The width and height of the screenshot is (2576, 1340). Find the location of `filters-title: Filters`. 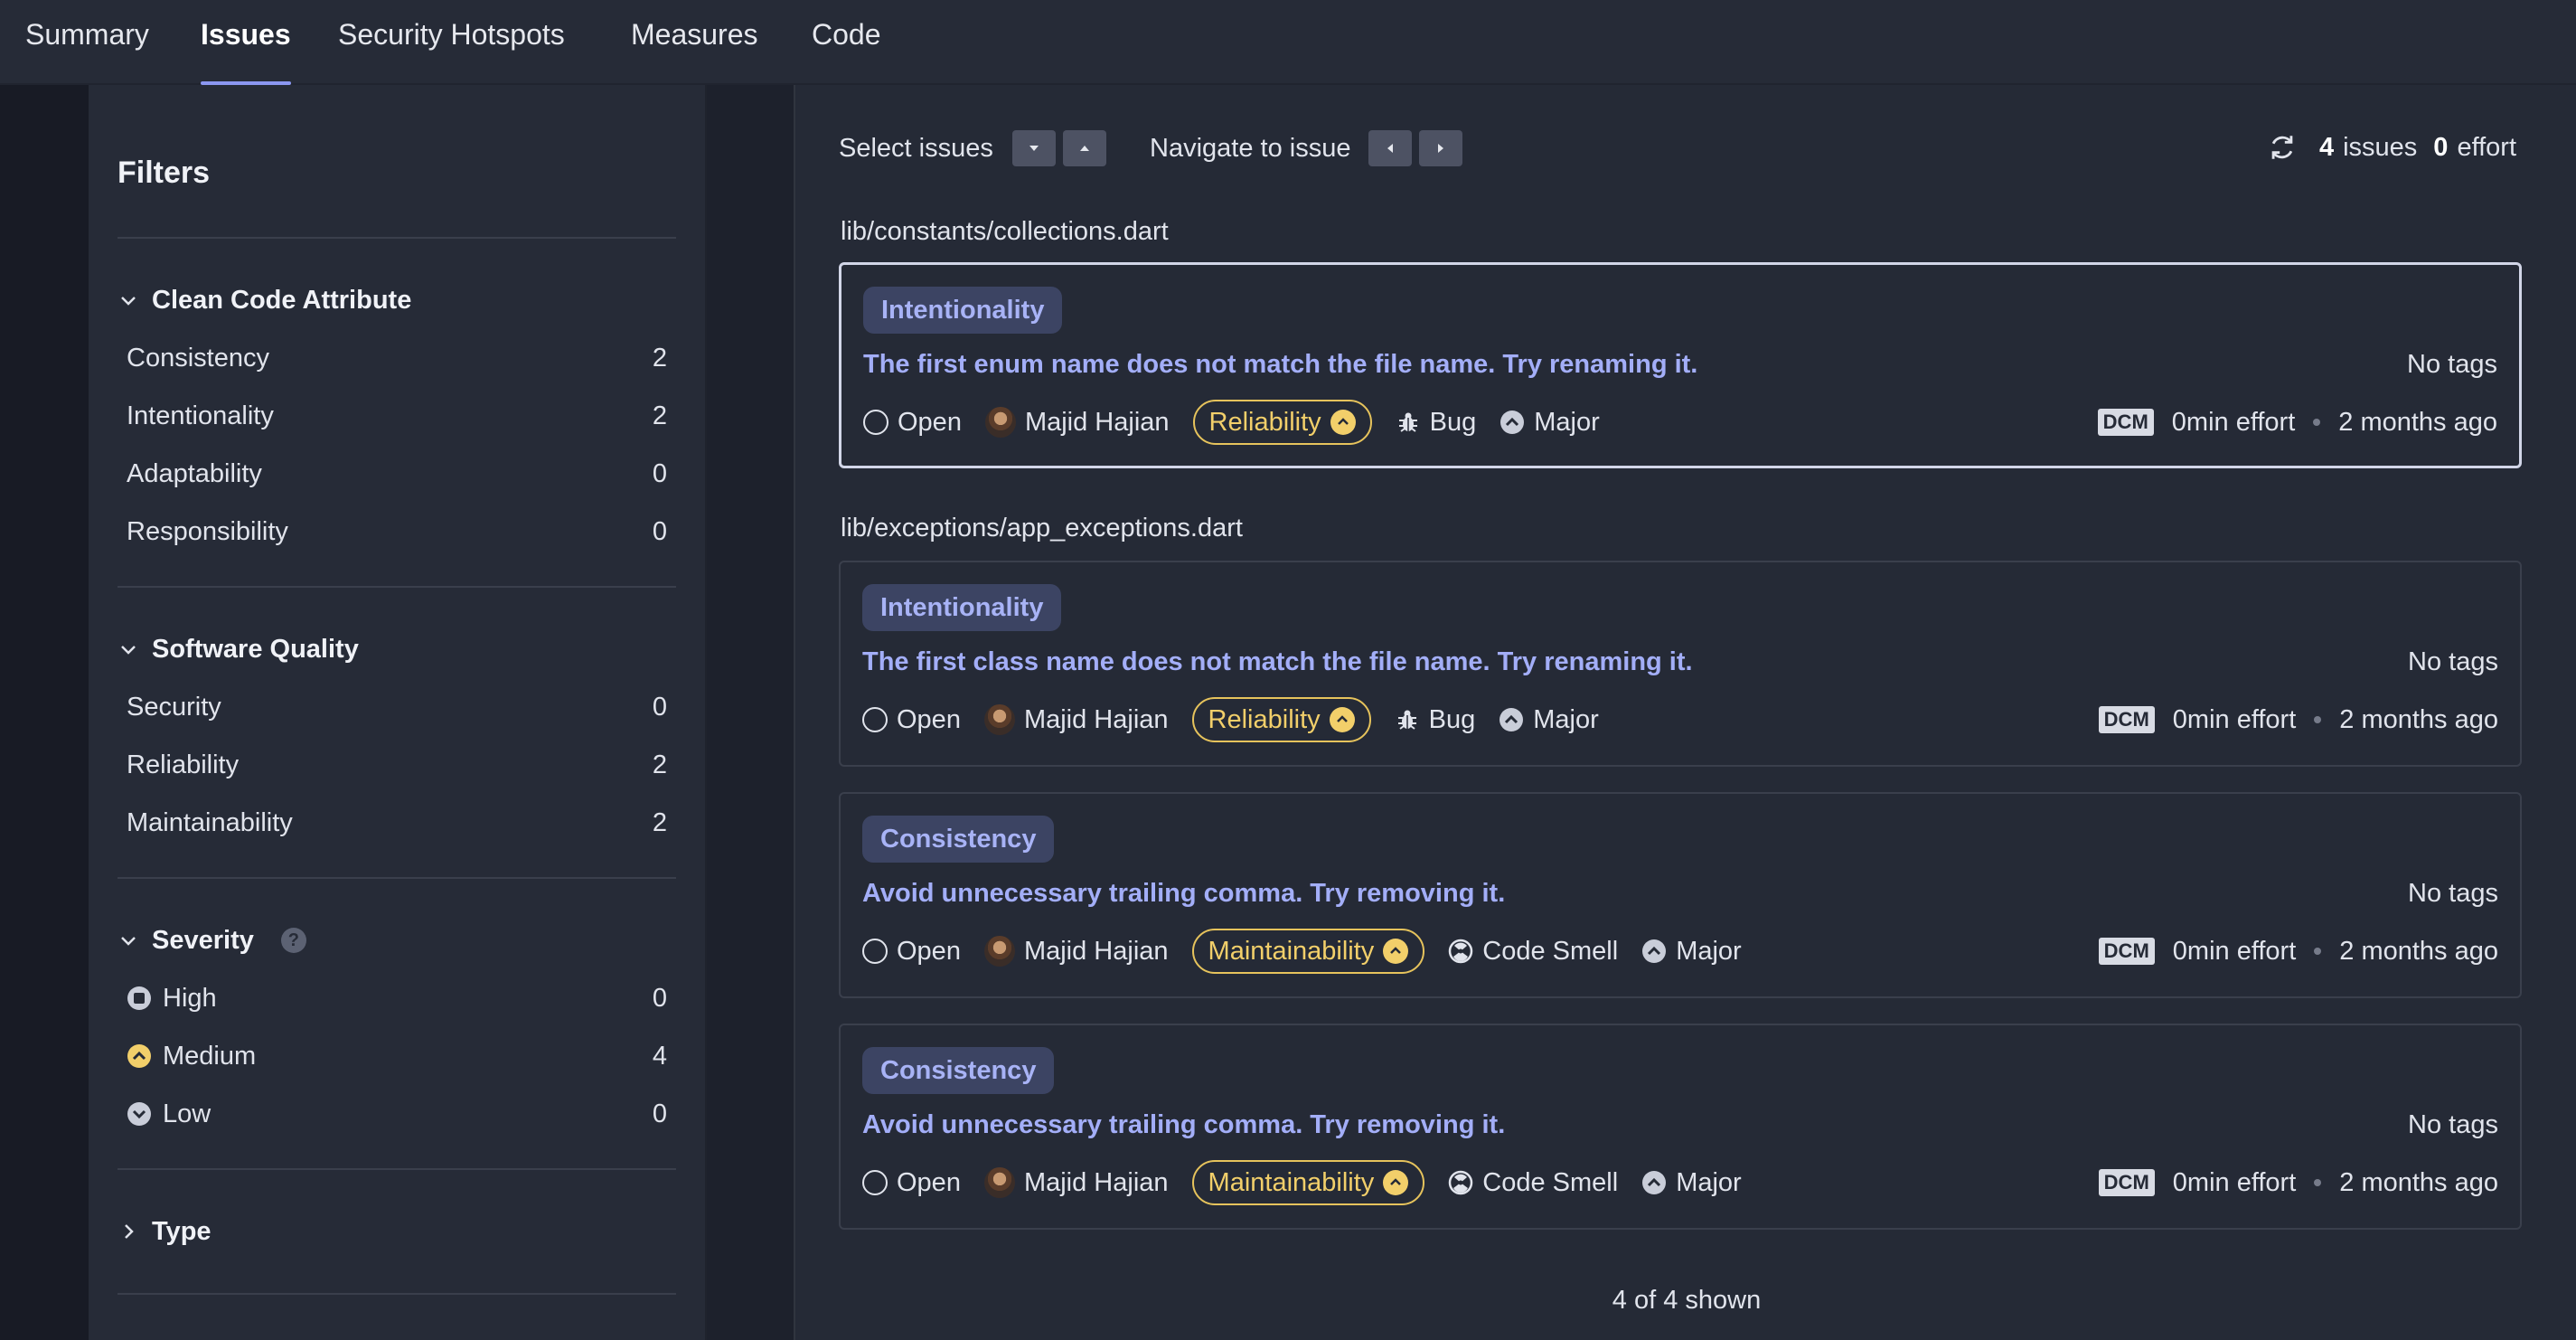

filters-title: Filters is located at coordinates (164, 173).